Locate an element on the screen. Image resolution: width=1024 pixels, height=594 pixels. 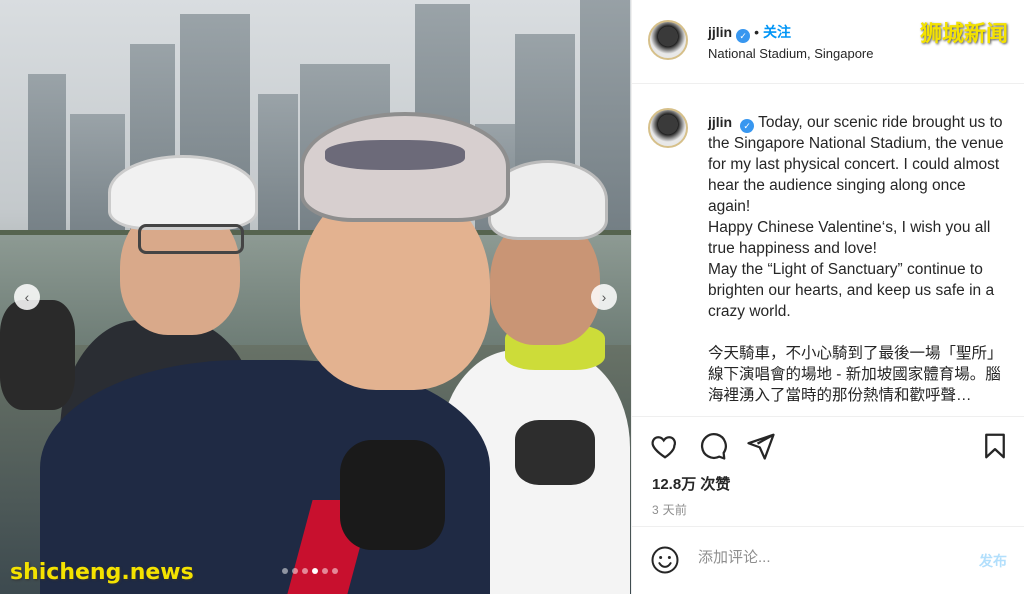
header-user-line: jjlin ✓ • 关注 is located at coordinates (749, 32).